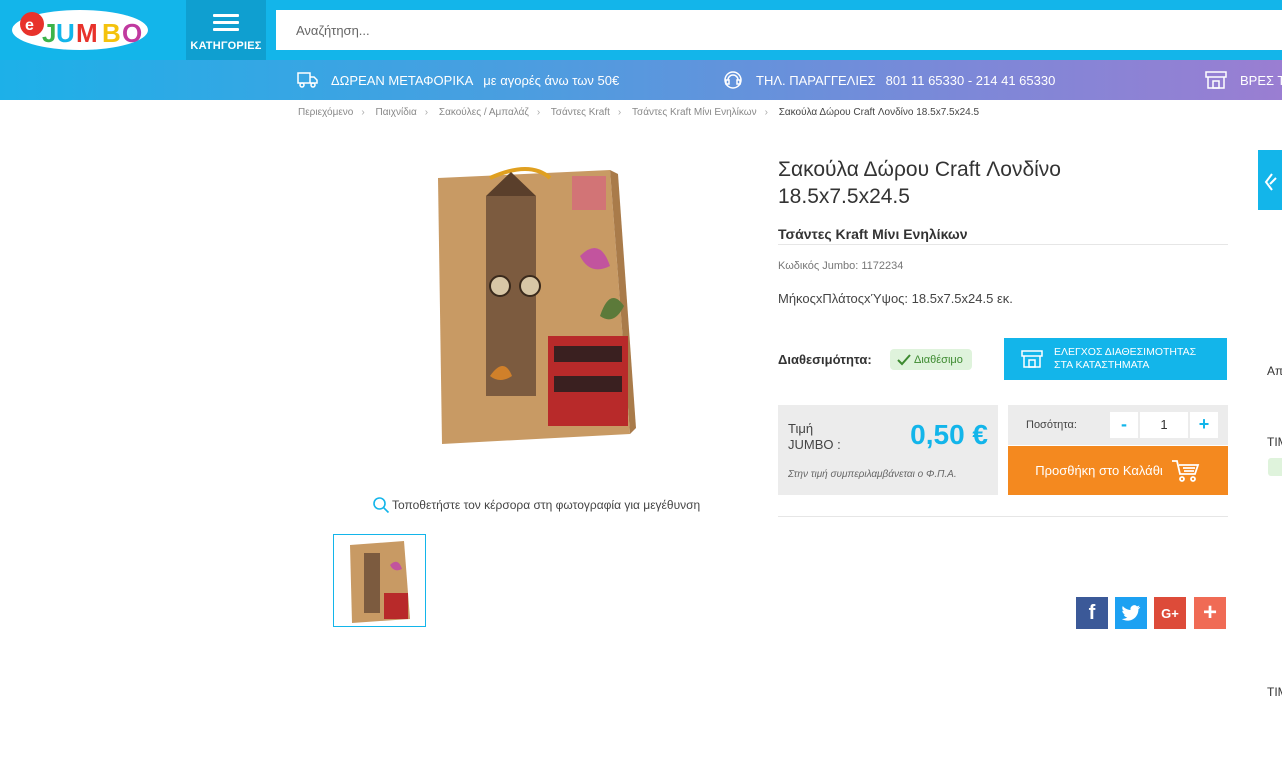 The width and height of the screenshot is (1282, 764). I want to click on svg-text: B, so click(111, 33).